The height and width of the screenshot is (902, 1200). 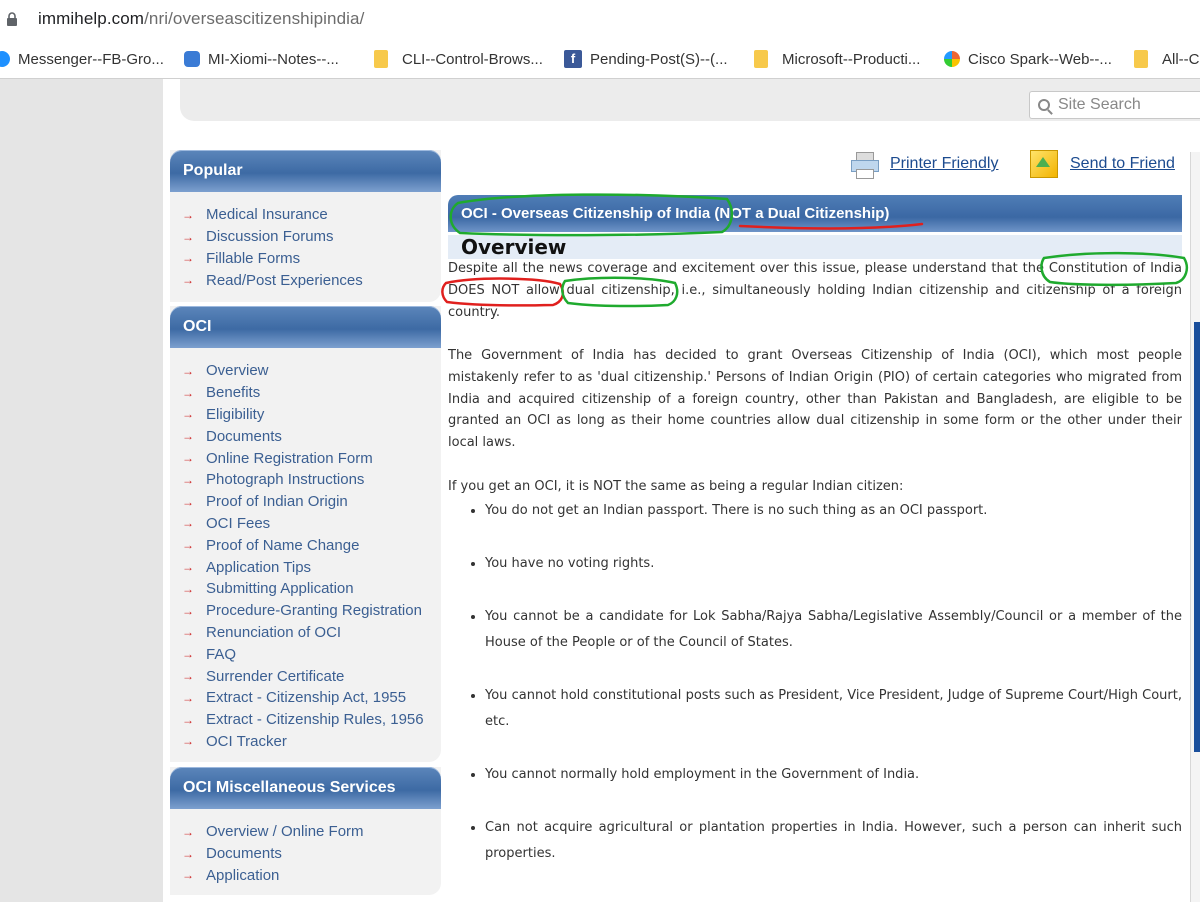 What do you see at coordinates (924, 164) in the screenshot?
I see `printer-friendly-link: Printer Friendly` at bounding box center [924, 164].